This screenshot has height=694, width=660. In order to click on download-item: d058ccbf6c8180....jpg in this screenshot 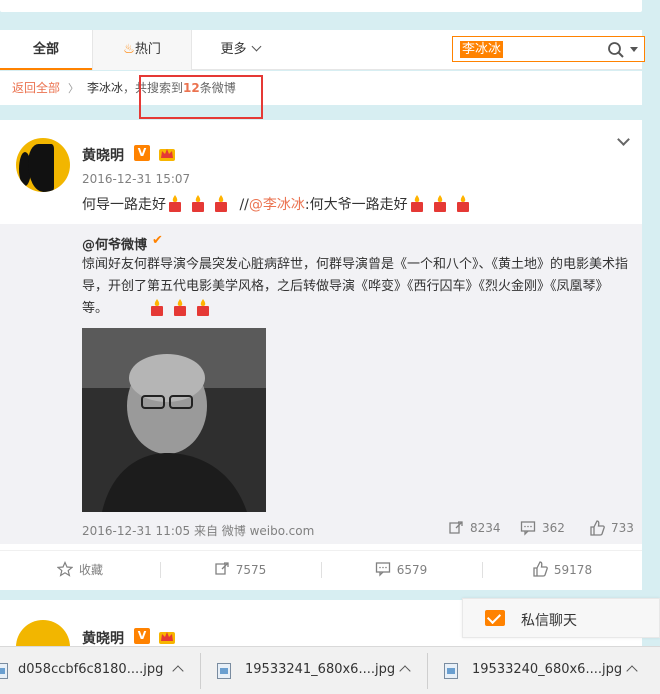, I will do `click(100, 670)`.